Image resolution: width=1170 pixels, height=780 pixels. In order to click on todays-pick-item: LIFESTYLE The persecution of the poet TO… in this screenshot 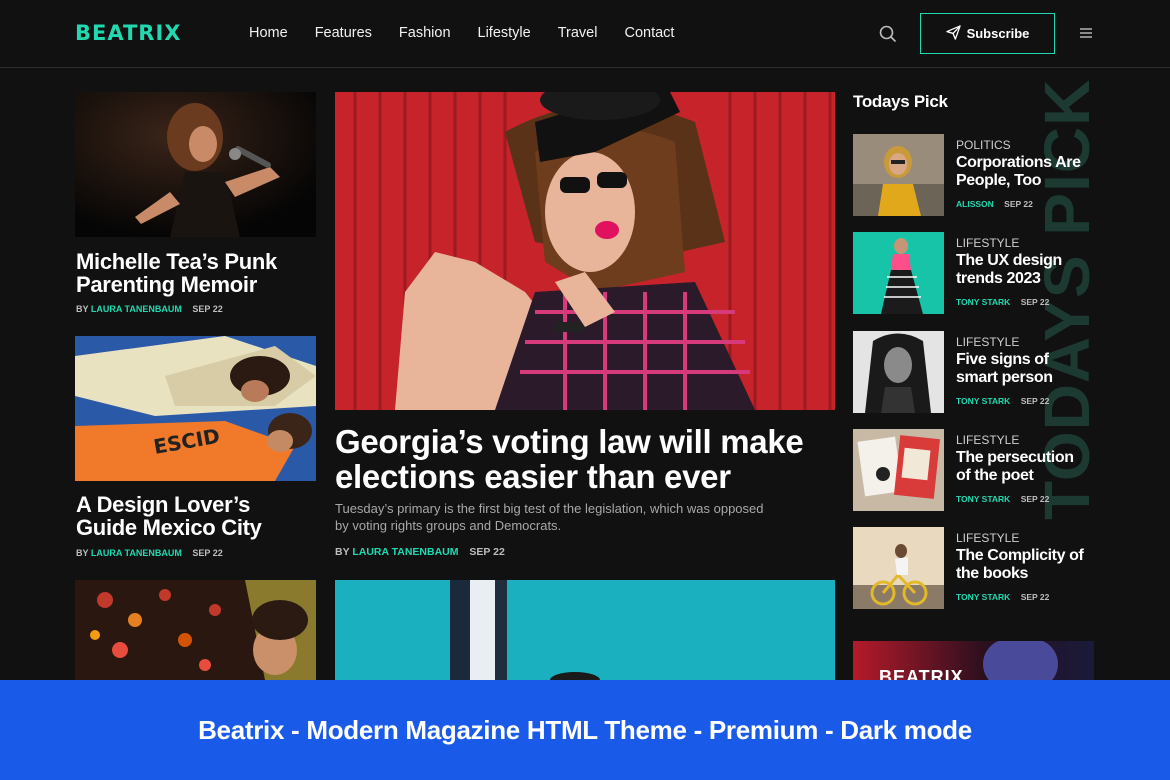, I will do `click(975, 471)`.